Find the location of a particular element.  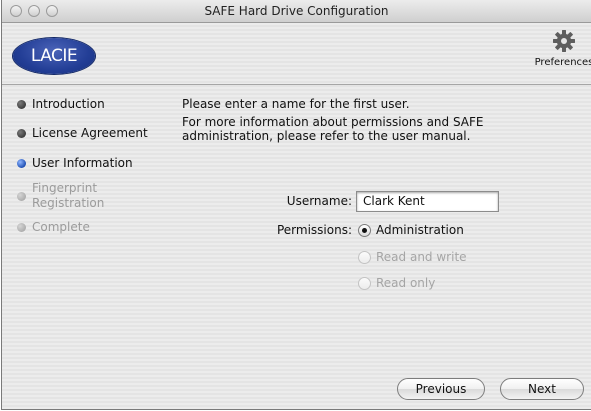

step-license-agreement: License Agreement is located at coordinates (82, 133).